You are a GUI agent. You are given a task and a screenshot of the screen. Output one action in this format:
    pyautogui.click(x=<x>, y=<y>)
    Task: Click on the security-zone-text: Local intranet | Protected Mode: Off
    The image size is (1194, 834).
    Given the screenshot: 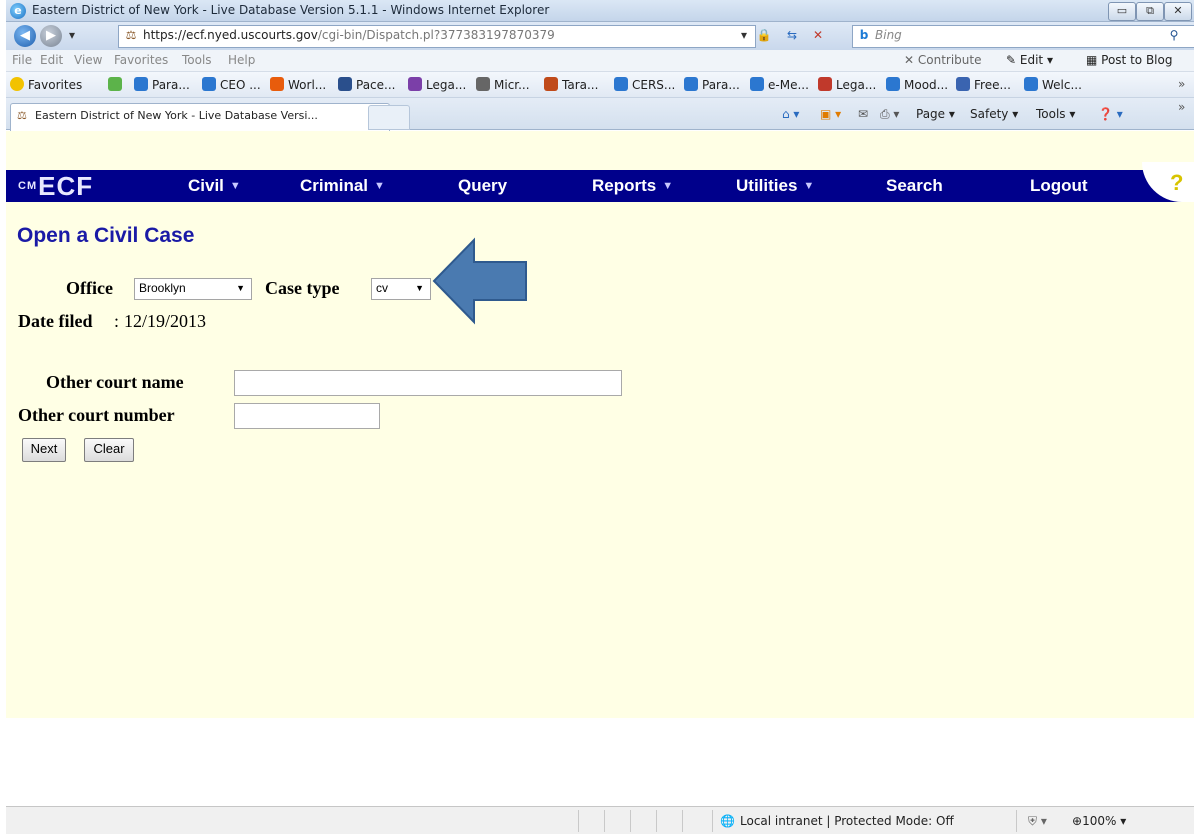 What is the action you would take?
    pyautogui.click(x=847, y=821)
    